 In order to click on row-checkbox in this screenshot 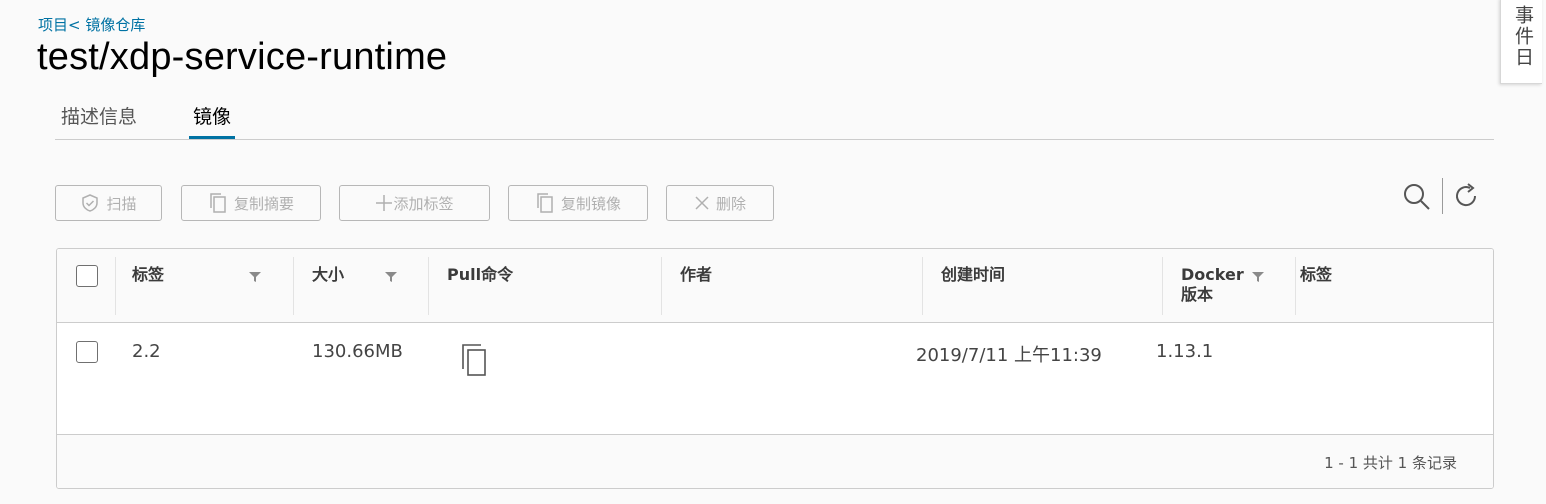, I will do `click(87, 352)`.